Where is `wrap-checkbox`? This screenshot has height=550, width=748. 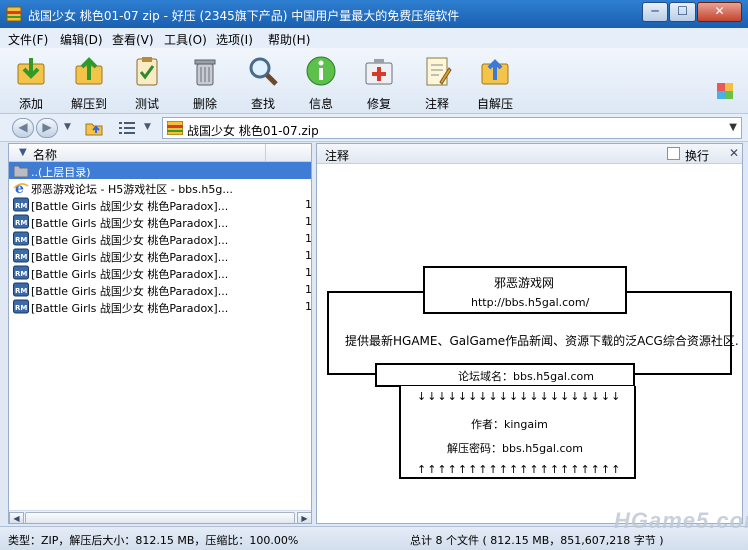 wrap-checkbox is located at coordinates (673, 153).